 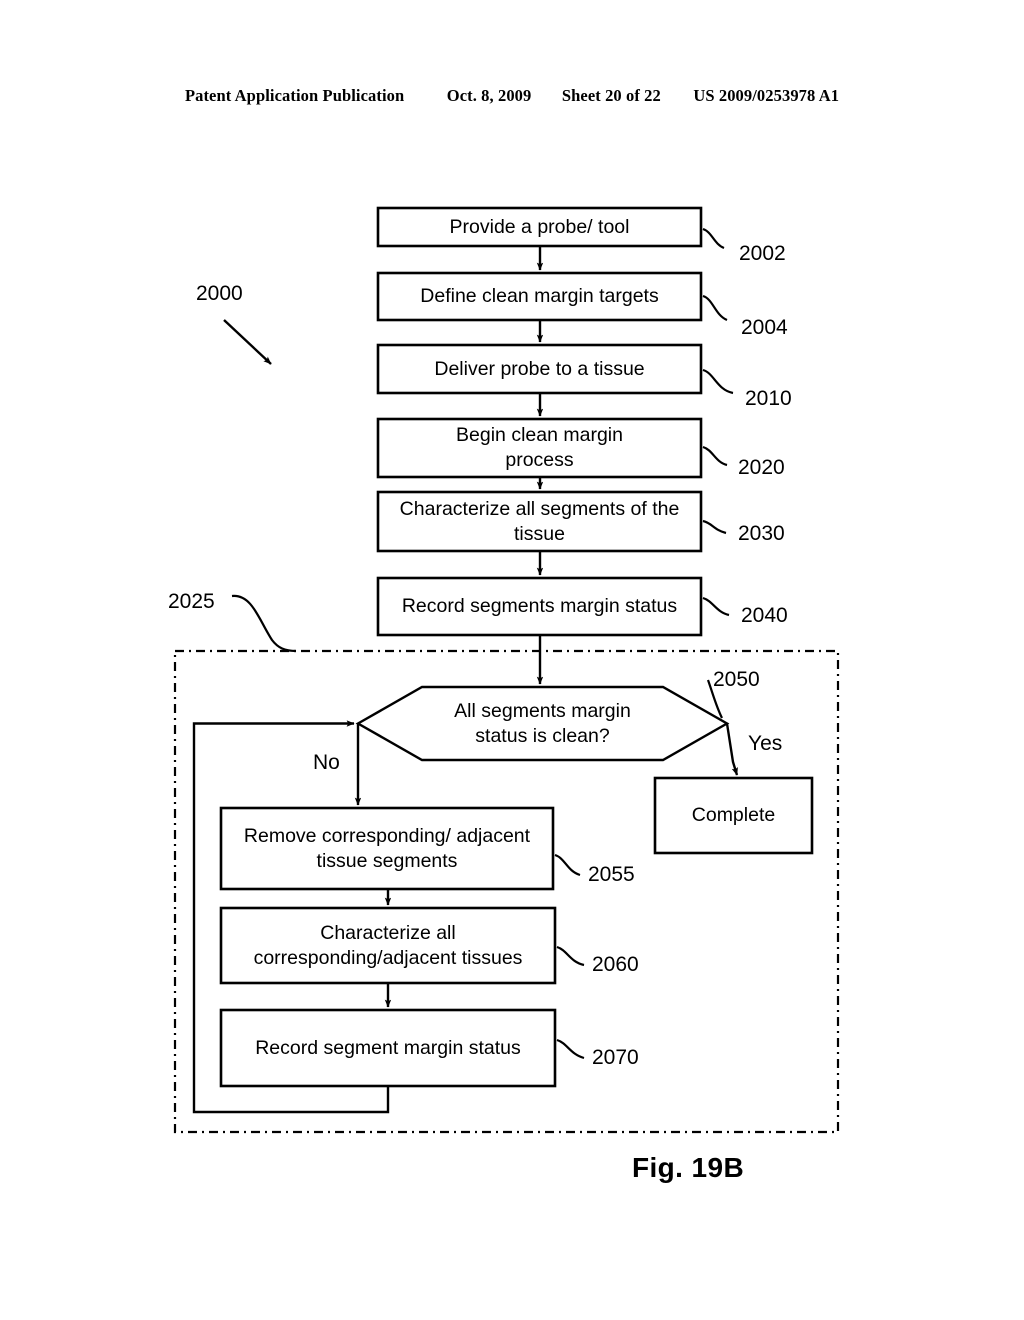 What do you see at coordinates (611, 874) in the screenshot?
I see `ref-numeral-2055: 2055` at bounding box center [611, 874].